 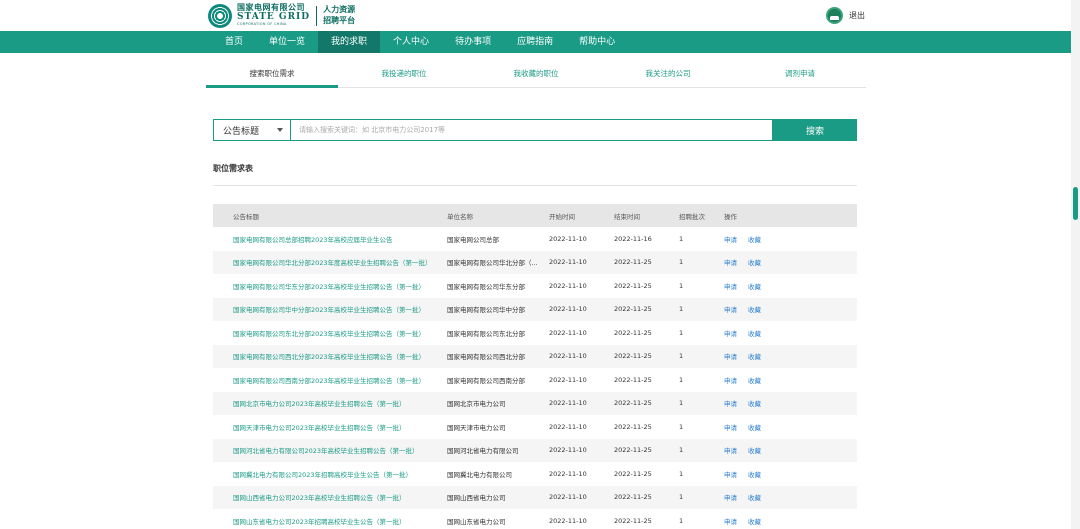 I want to click on nav-item: 首页, so click(x=234, y=42).